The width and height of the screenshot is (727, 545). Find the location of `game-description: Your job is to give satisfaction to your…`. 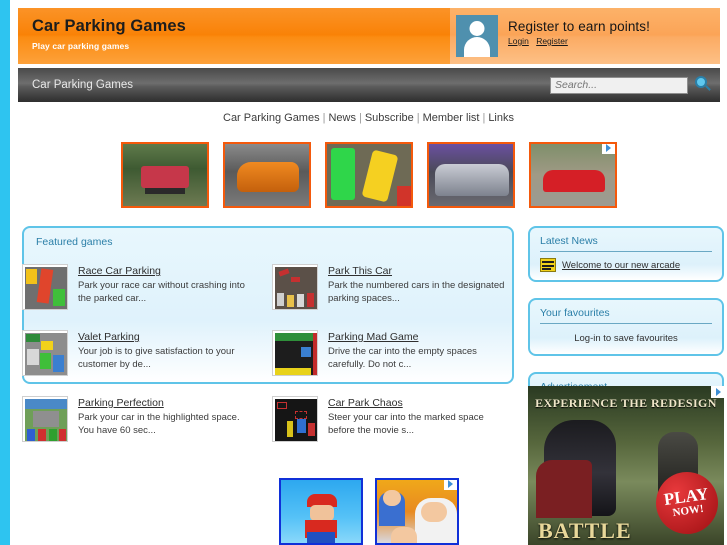

game-description: Your job is to give satisfaction to your… is located at coordinates (156, 358).